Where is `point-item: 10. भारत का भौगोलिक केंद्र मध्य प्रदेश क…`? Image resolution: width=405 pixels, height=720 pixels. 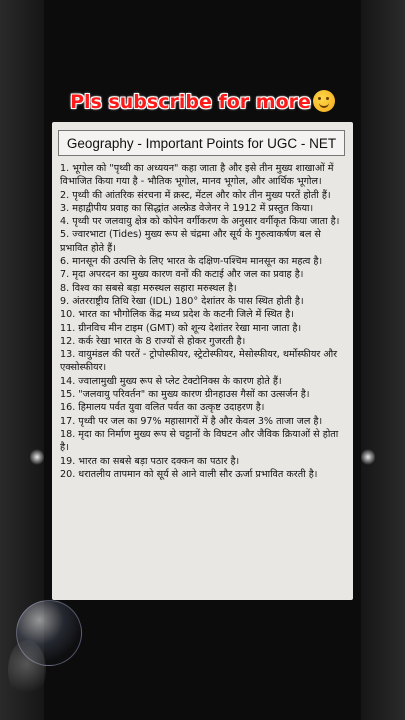
point-item: 10. भारत का भौगोलिक केंद्र मध्य प्रदेश क… is located at coordinates (177, 315).